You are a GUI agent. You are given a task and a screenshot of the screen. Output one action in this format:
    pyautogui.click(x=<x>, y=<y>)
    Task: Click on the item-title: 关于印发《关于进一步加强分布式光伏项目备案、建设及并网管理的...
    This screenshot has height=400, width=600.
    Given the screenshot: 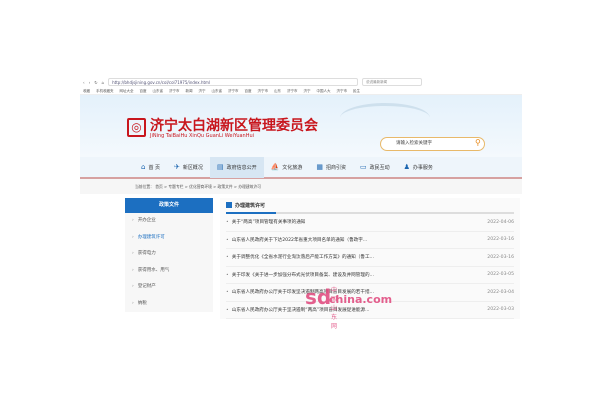 What is the action you would take?
    pyautogui.click(x=300, y=275)
    